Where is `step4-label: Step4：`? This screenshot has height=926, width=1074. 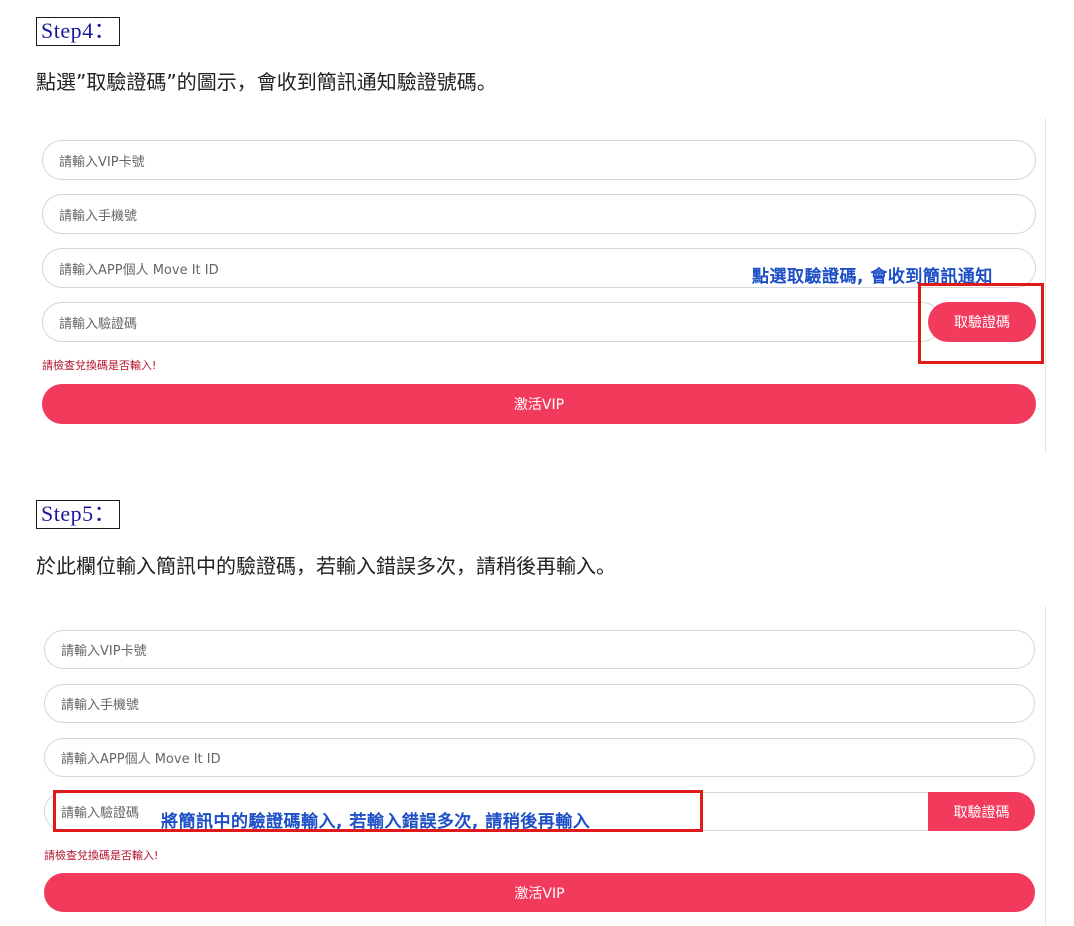
step4-label: Step4： is located at coordinates (78, 31).